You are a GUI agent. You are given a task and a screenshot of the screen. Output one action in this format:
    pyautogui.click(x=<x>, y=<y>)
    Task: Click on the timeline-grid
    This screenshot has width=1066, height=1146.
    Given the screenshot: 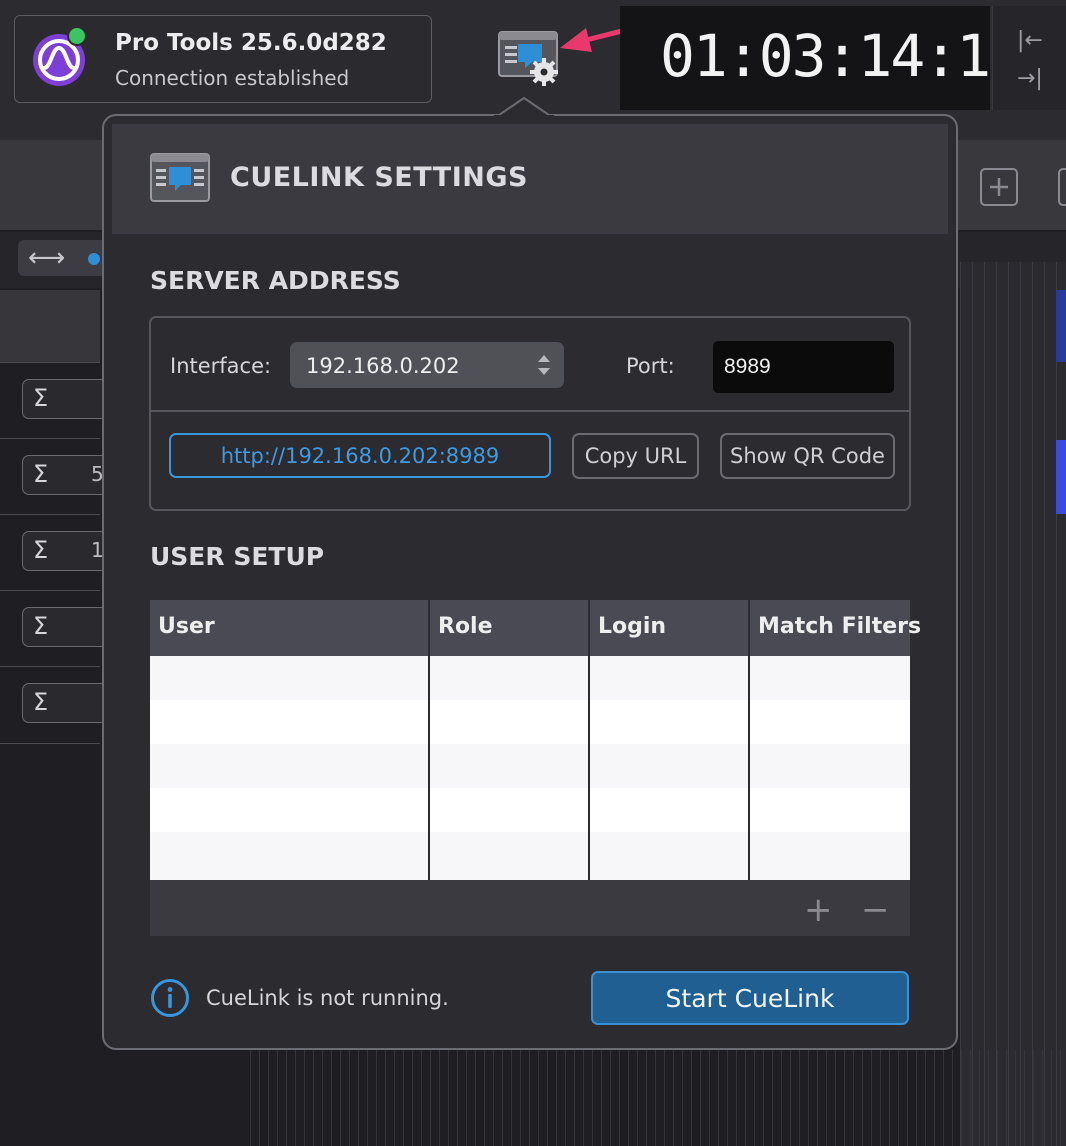 What is the action you would take?
    pyautogui.click(x=1013, y=704)
    